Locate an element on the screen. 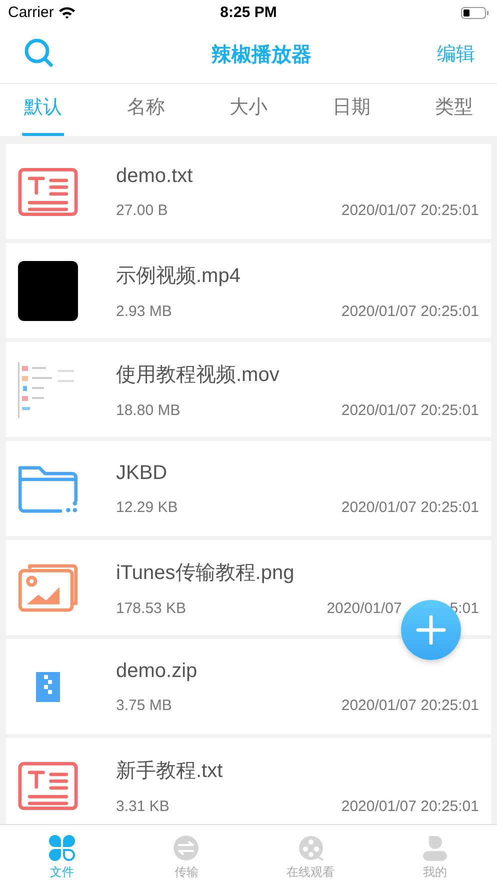  sort-tab: 名称 is located at coordinates (145, 110).